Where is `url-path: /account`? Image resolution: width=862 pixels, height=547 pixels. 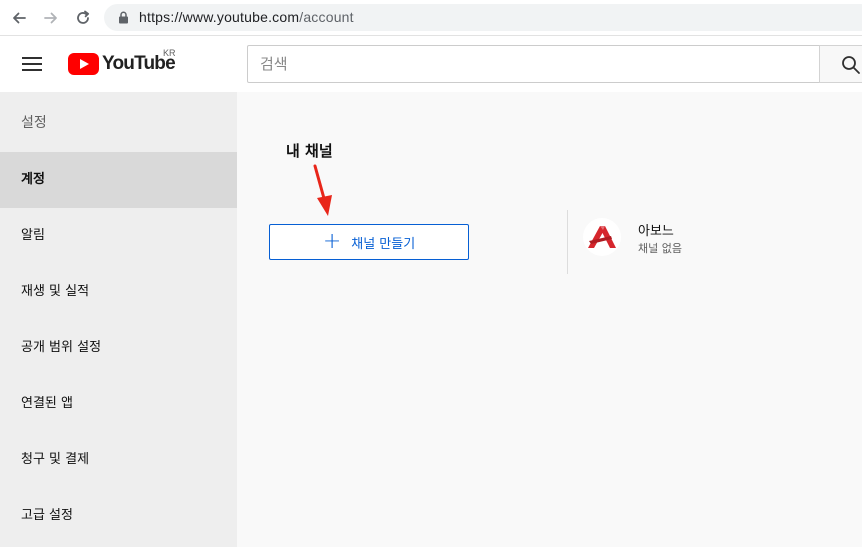 url-path: /account is located at coordinates (326, 17).